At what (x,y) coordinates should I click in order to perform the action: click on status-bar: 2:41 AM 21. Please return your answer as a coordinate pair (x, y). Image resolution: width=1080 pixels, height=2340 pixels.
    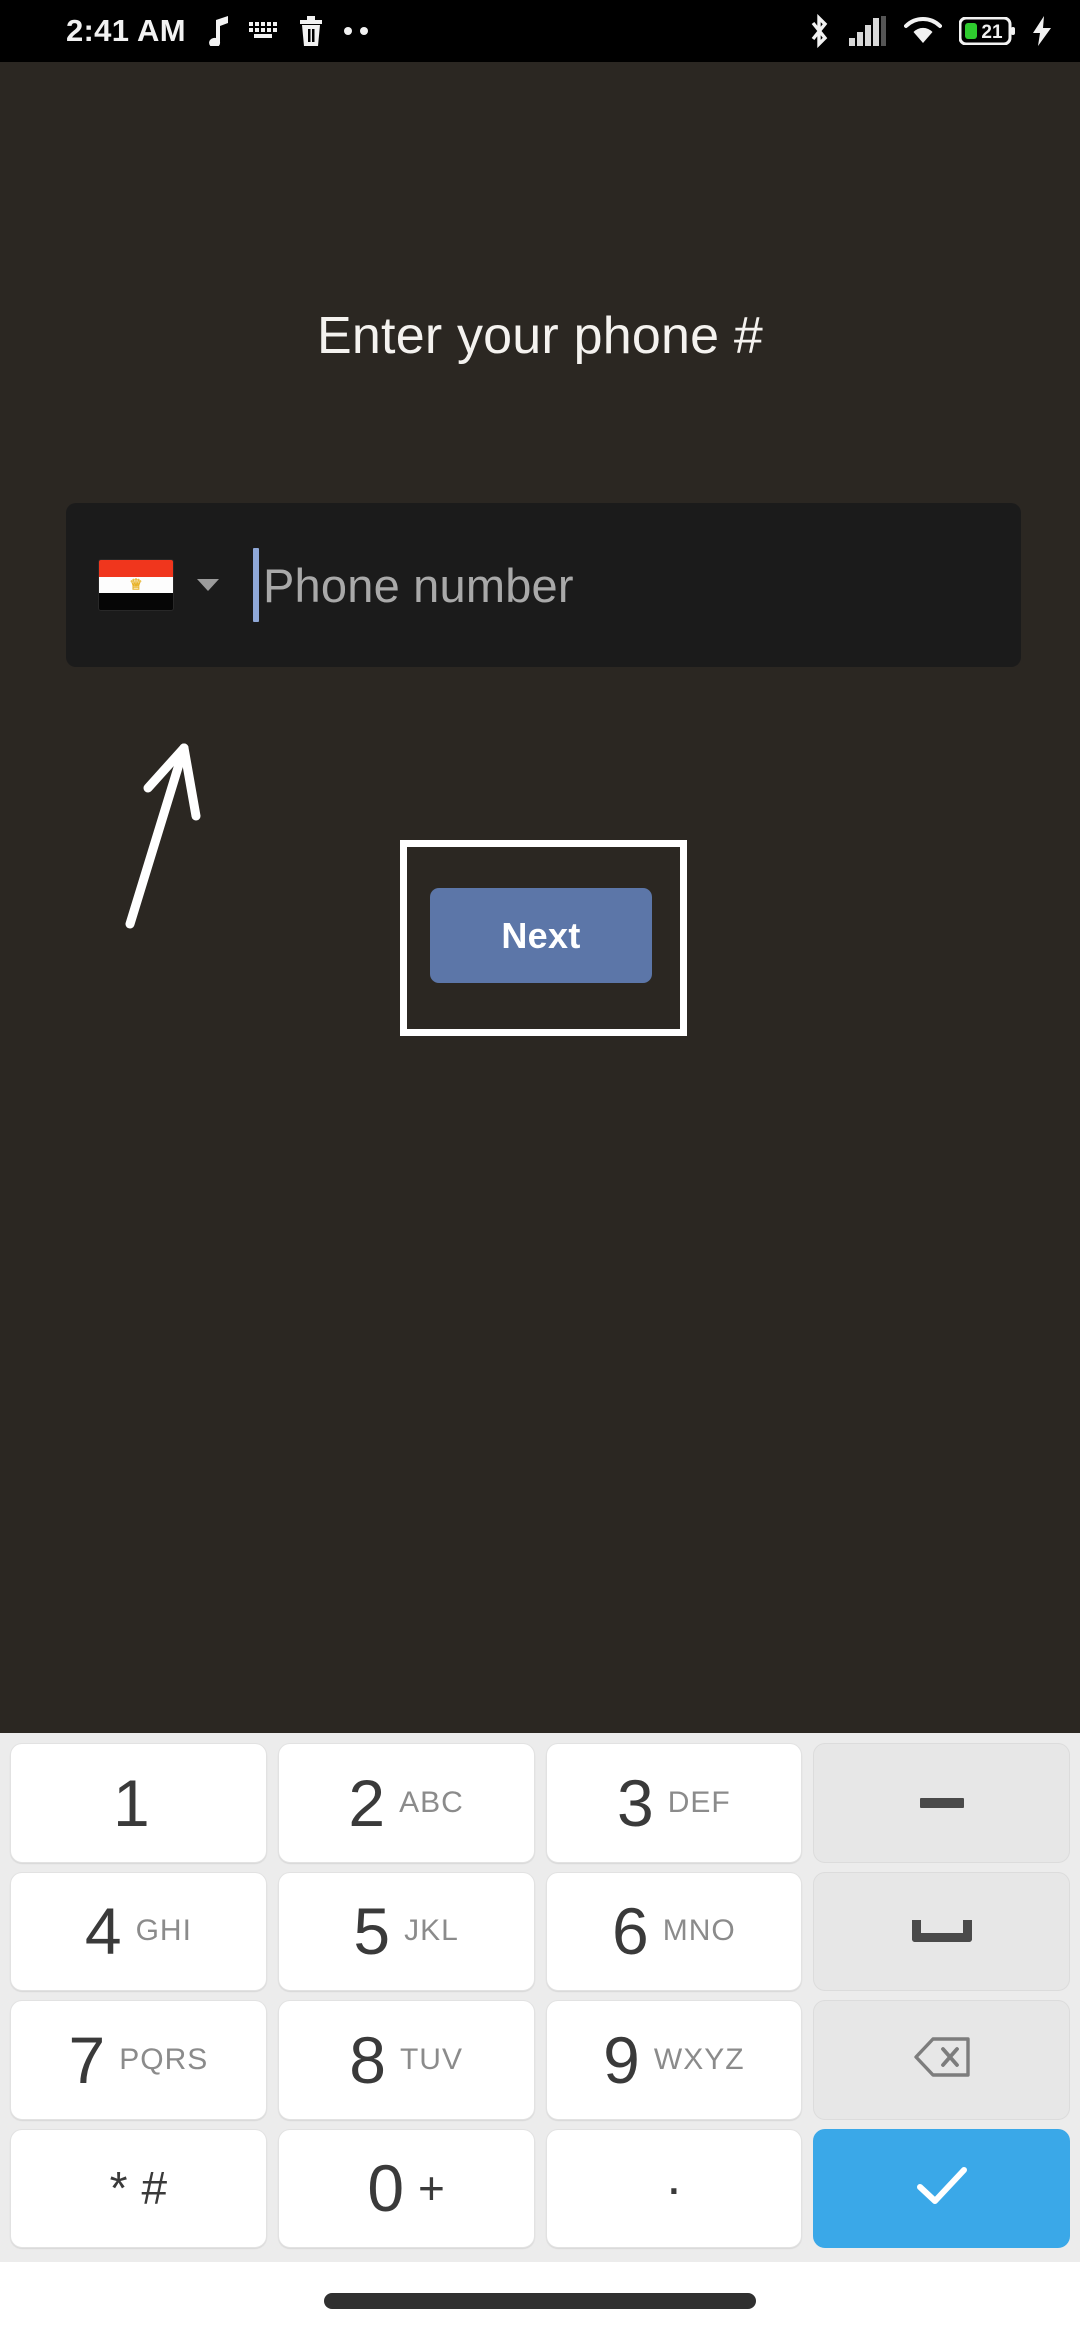
    Looking at the image, I should click on (540, 31).